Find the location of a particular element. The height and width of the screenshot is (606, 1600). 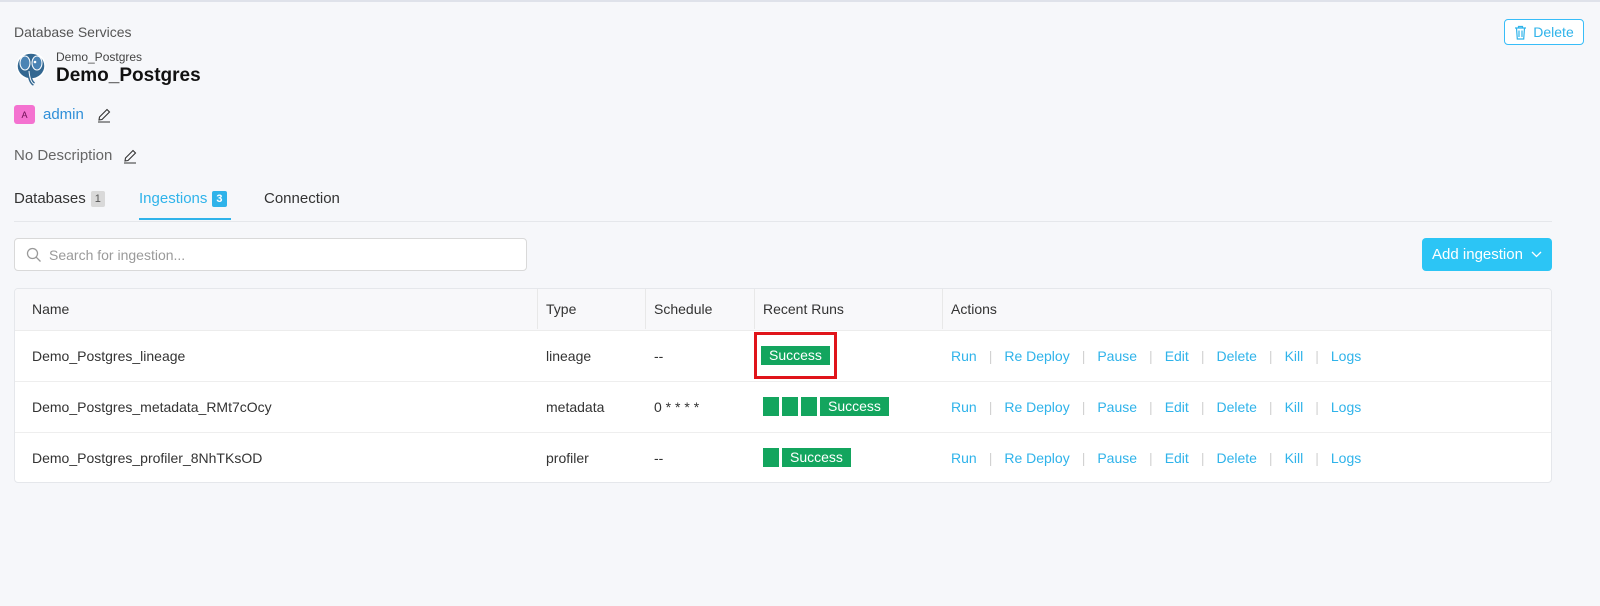

column-header-name: Name is located at coordinates (276, 310).